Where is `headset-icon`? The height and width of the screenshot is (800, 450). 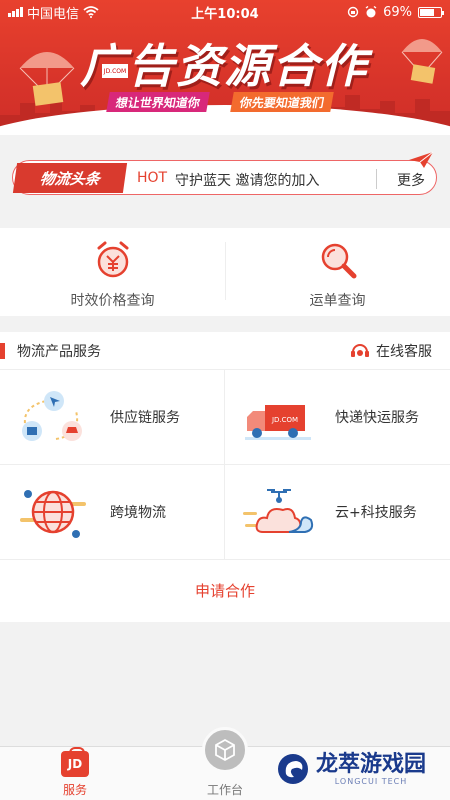
headset-icon is located at coordinates (360, 350).